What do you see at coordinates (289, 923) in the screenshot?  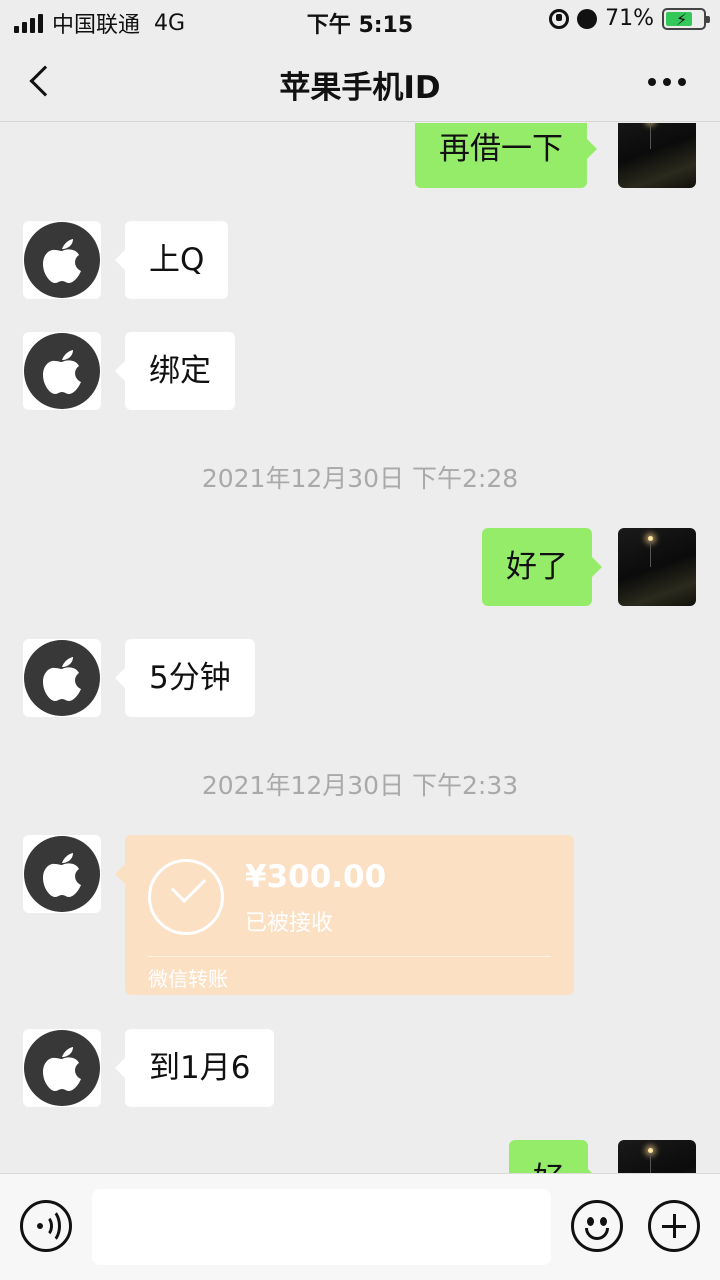 I see `transfer-status: 已被接收` at bounding box center [289, 923].